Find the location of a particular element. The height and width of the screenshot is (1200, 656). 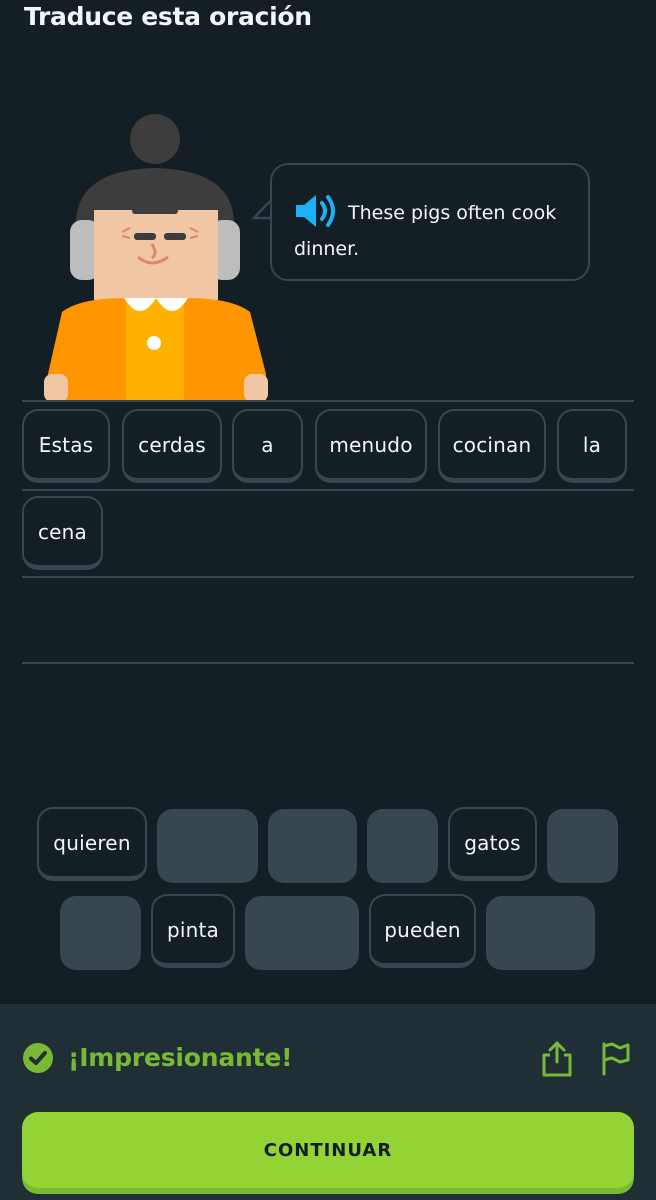

answer-tile: Estas is located at coordinates (66, 446).